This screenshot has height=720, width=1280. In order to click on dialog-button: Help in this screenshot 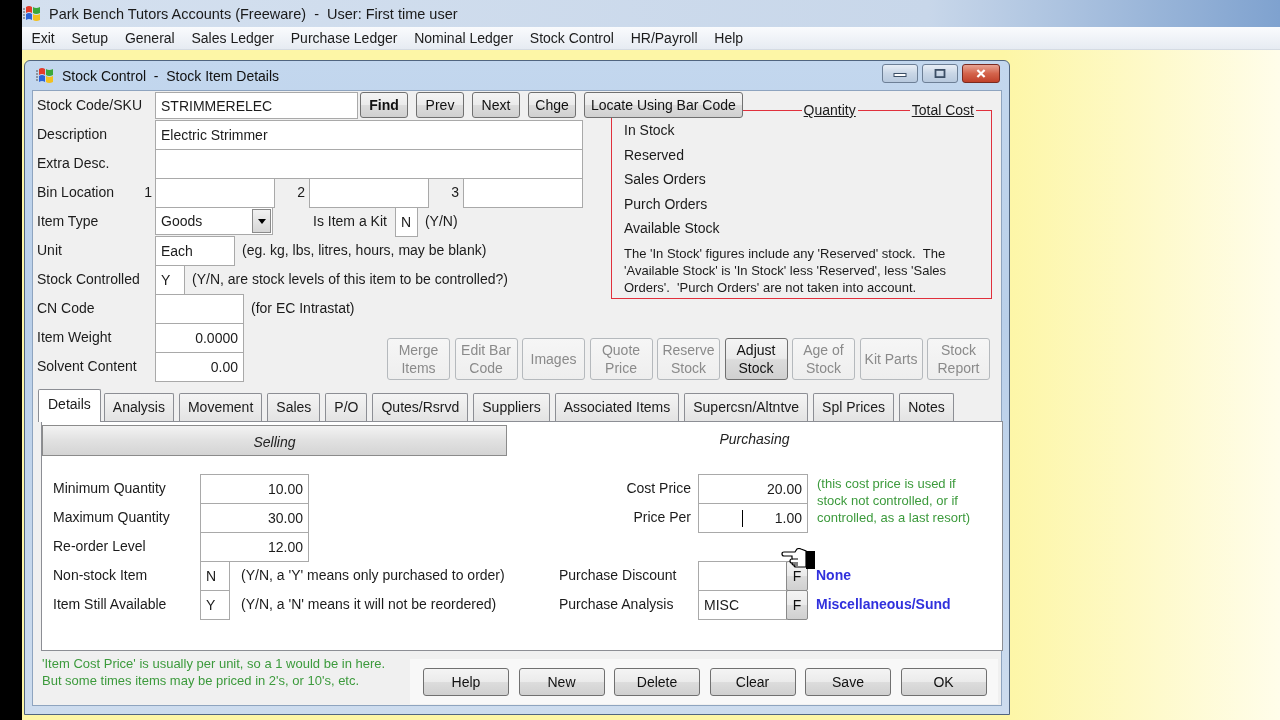, I will do `click(466, 682)`.